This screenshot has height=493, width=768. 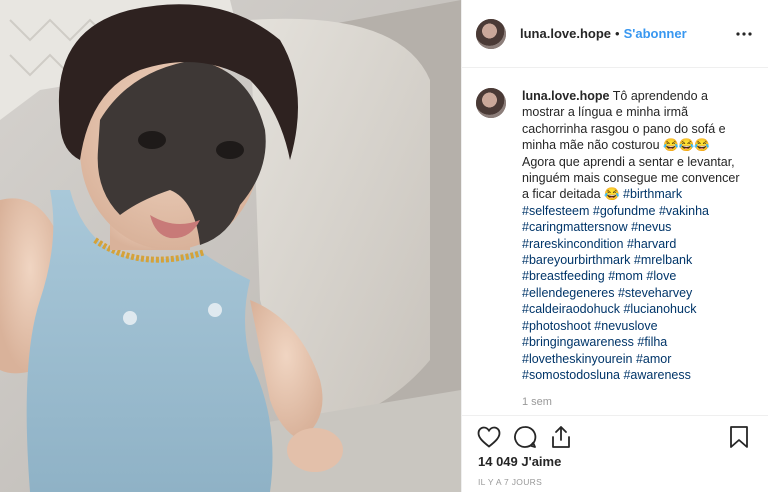 What do you see at coordinates (519, 461) in the screenshot?
I see `likes-count: 14 049 J'aime` at bounding box center [519, 461].